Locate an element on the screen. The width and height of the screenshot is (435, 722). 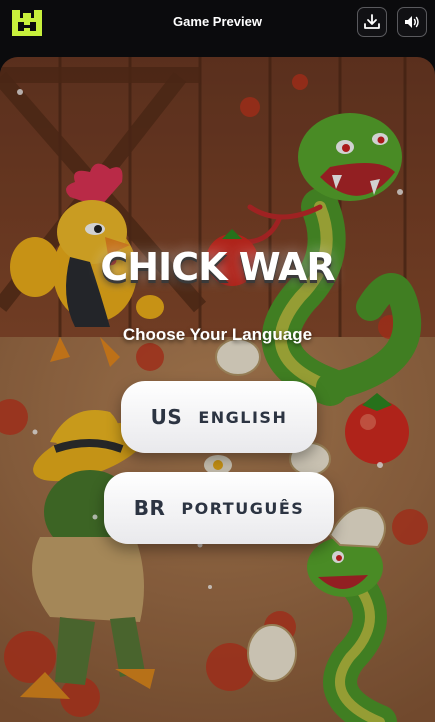
top-bar: Game Preview is located at coordinates (217, 24).